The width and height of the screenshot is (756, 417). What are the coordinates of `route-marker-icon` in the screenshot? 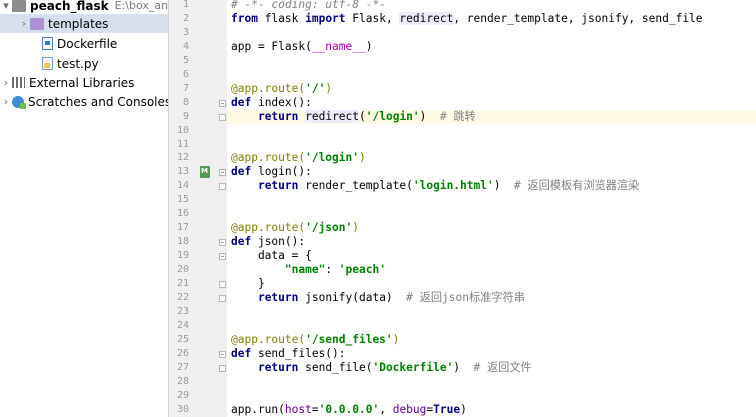 It's located at (205, 172).